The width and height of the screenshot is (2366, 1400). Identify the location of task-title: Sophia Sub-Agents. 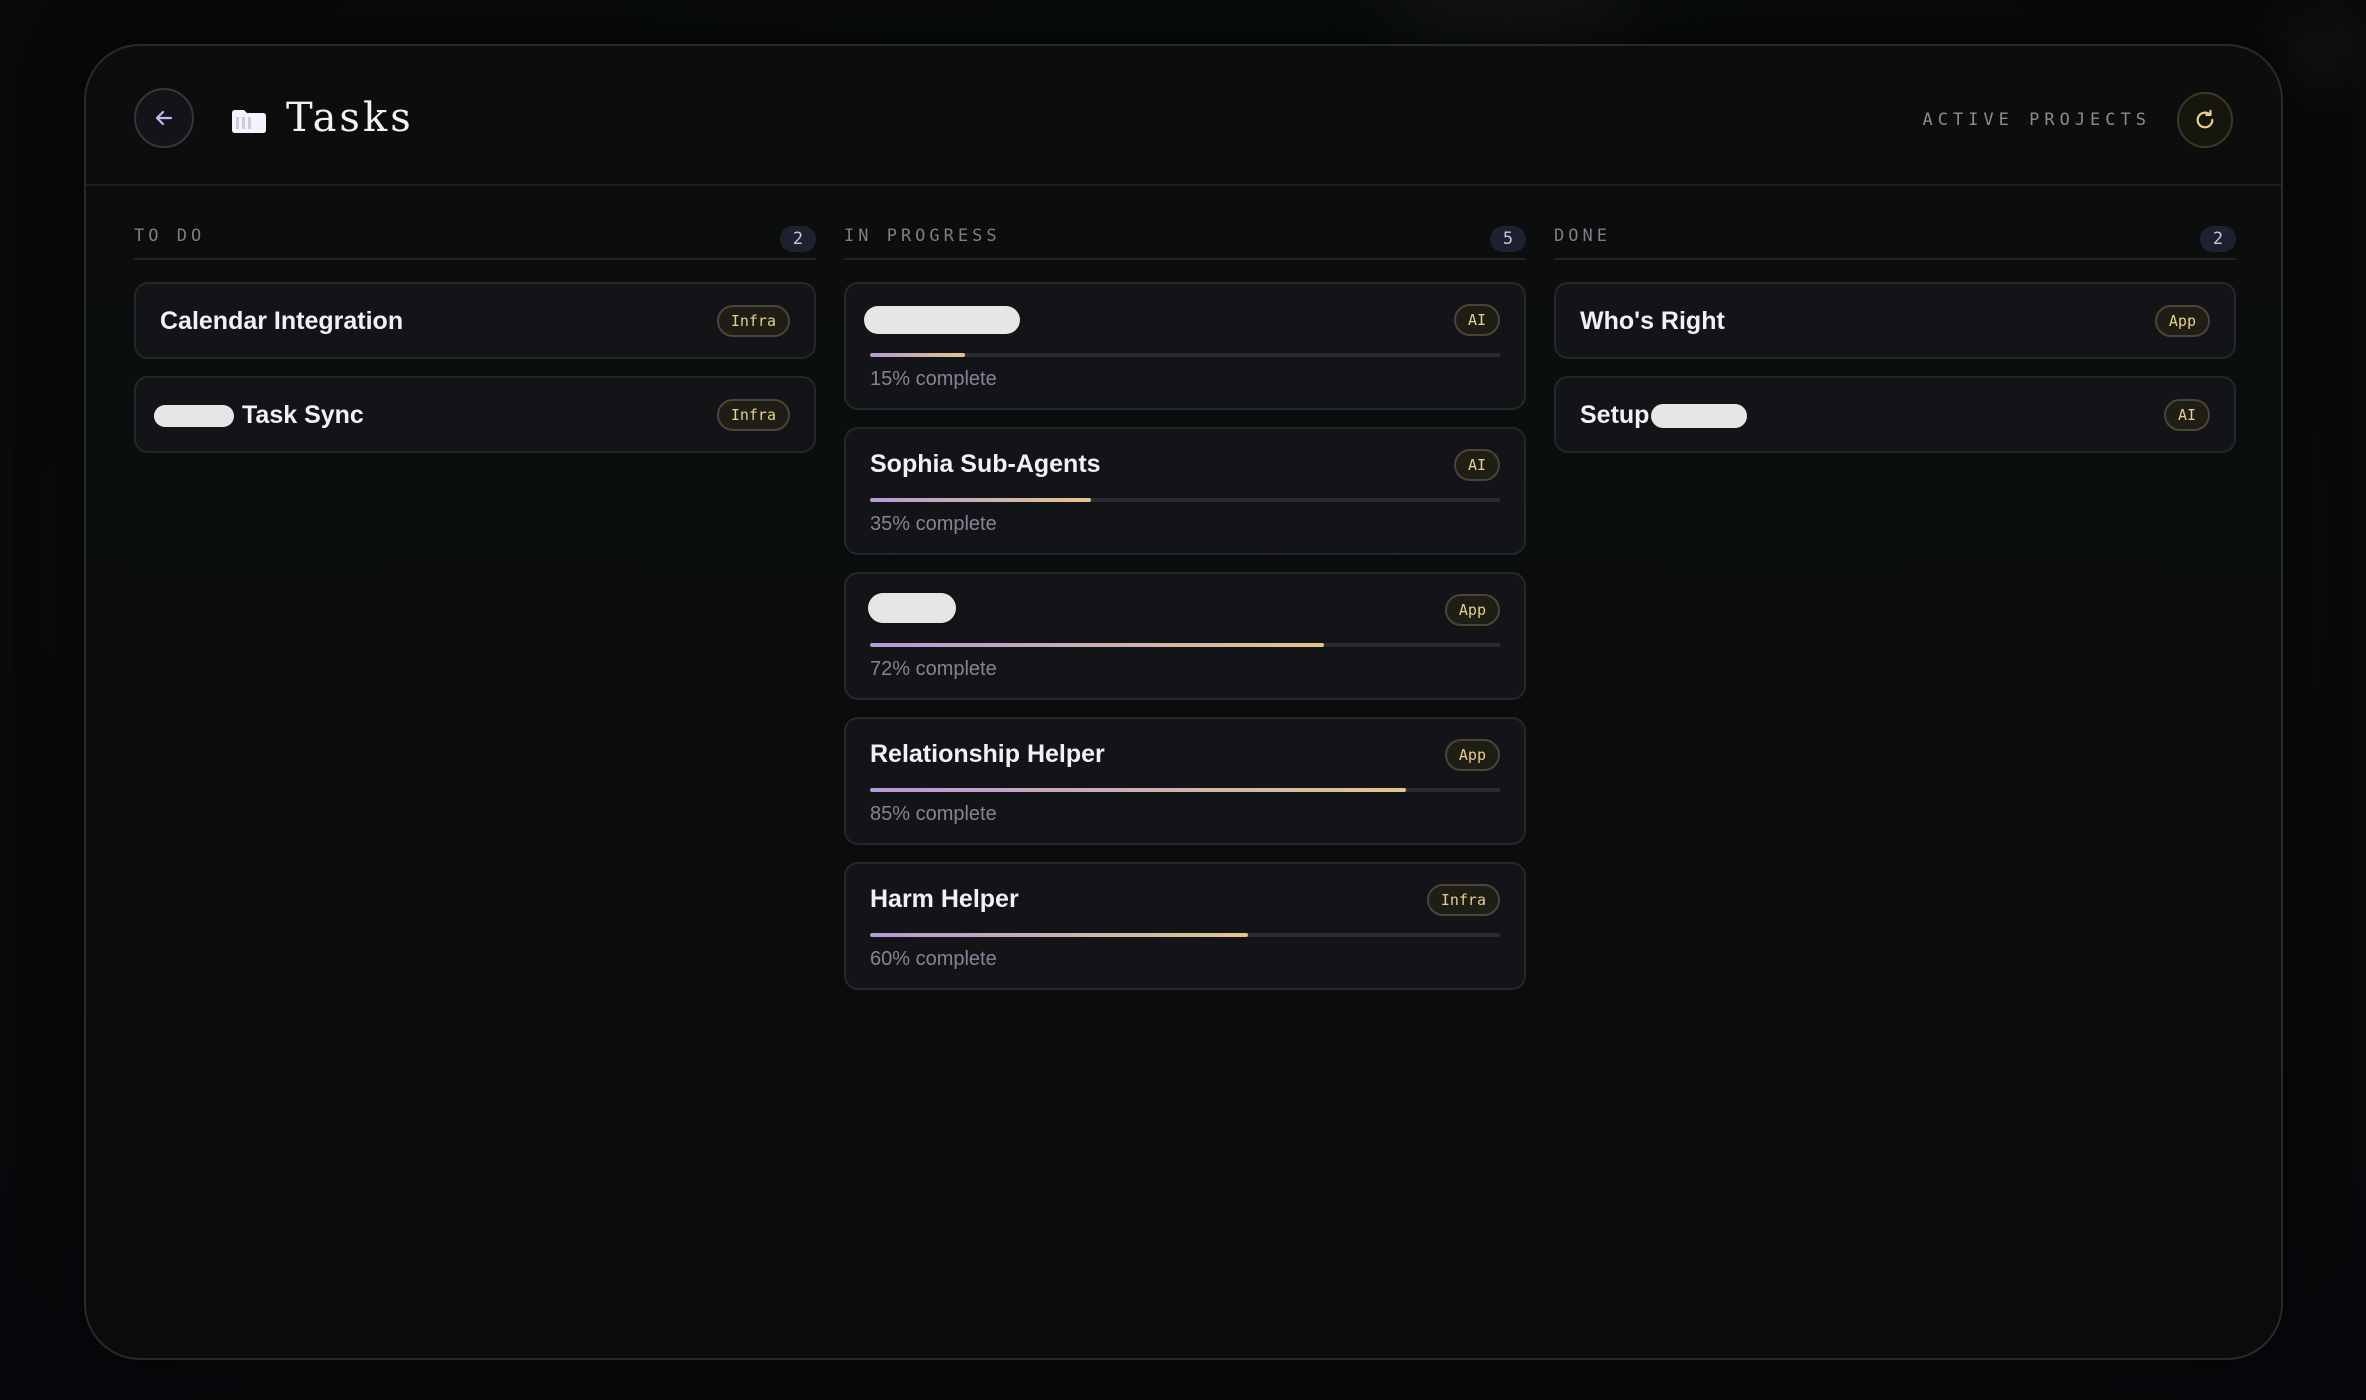
(985, 464).